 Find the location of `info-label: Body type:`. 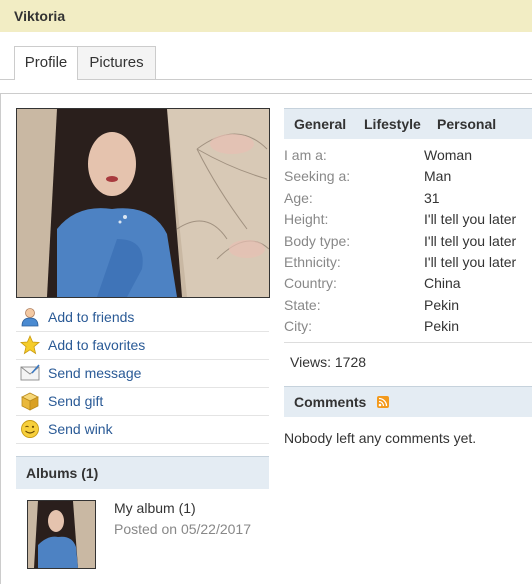

info-label: Body type: is located at coordinates (317, 240).